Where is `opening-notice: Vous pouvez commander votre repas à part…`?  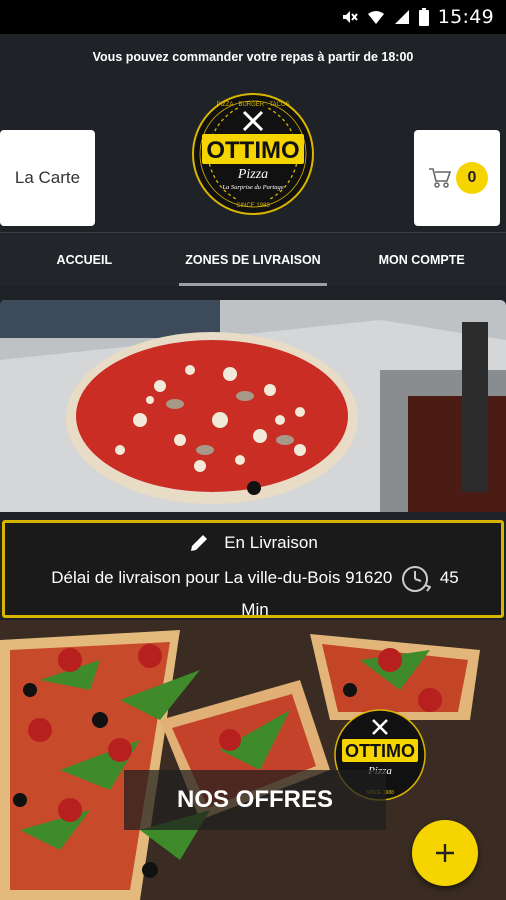 opening-notice: Vous pouvez commander votre repas à part… is located at coordinates (253, 57).